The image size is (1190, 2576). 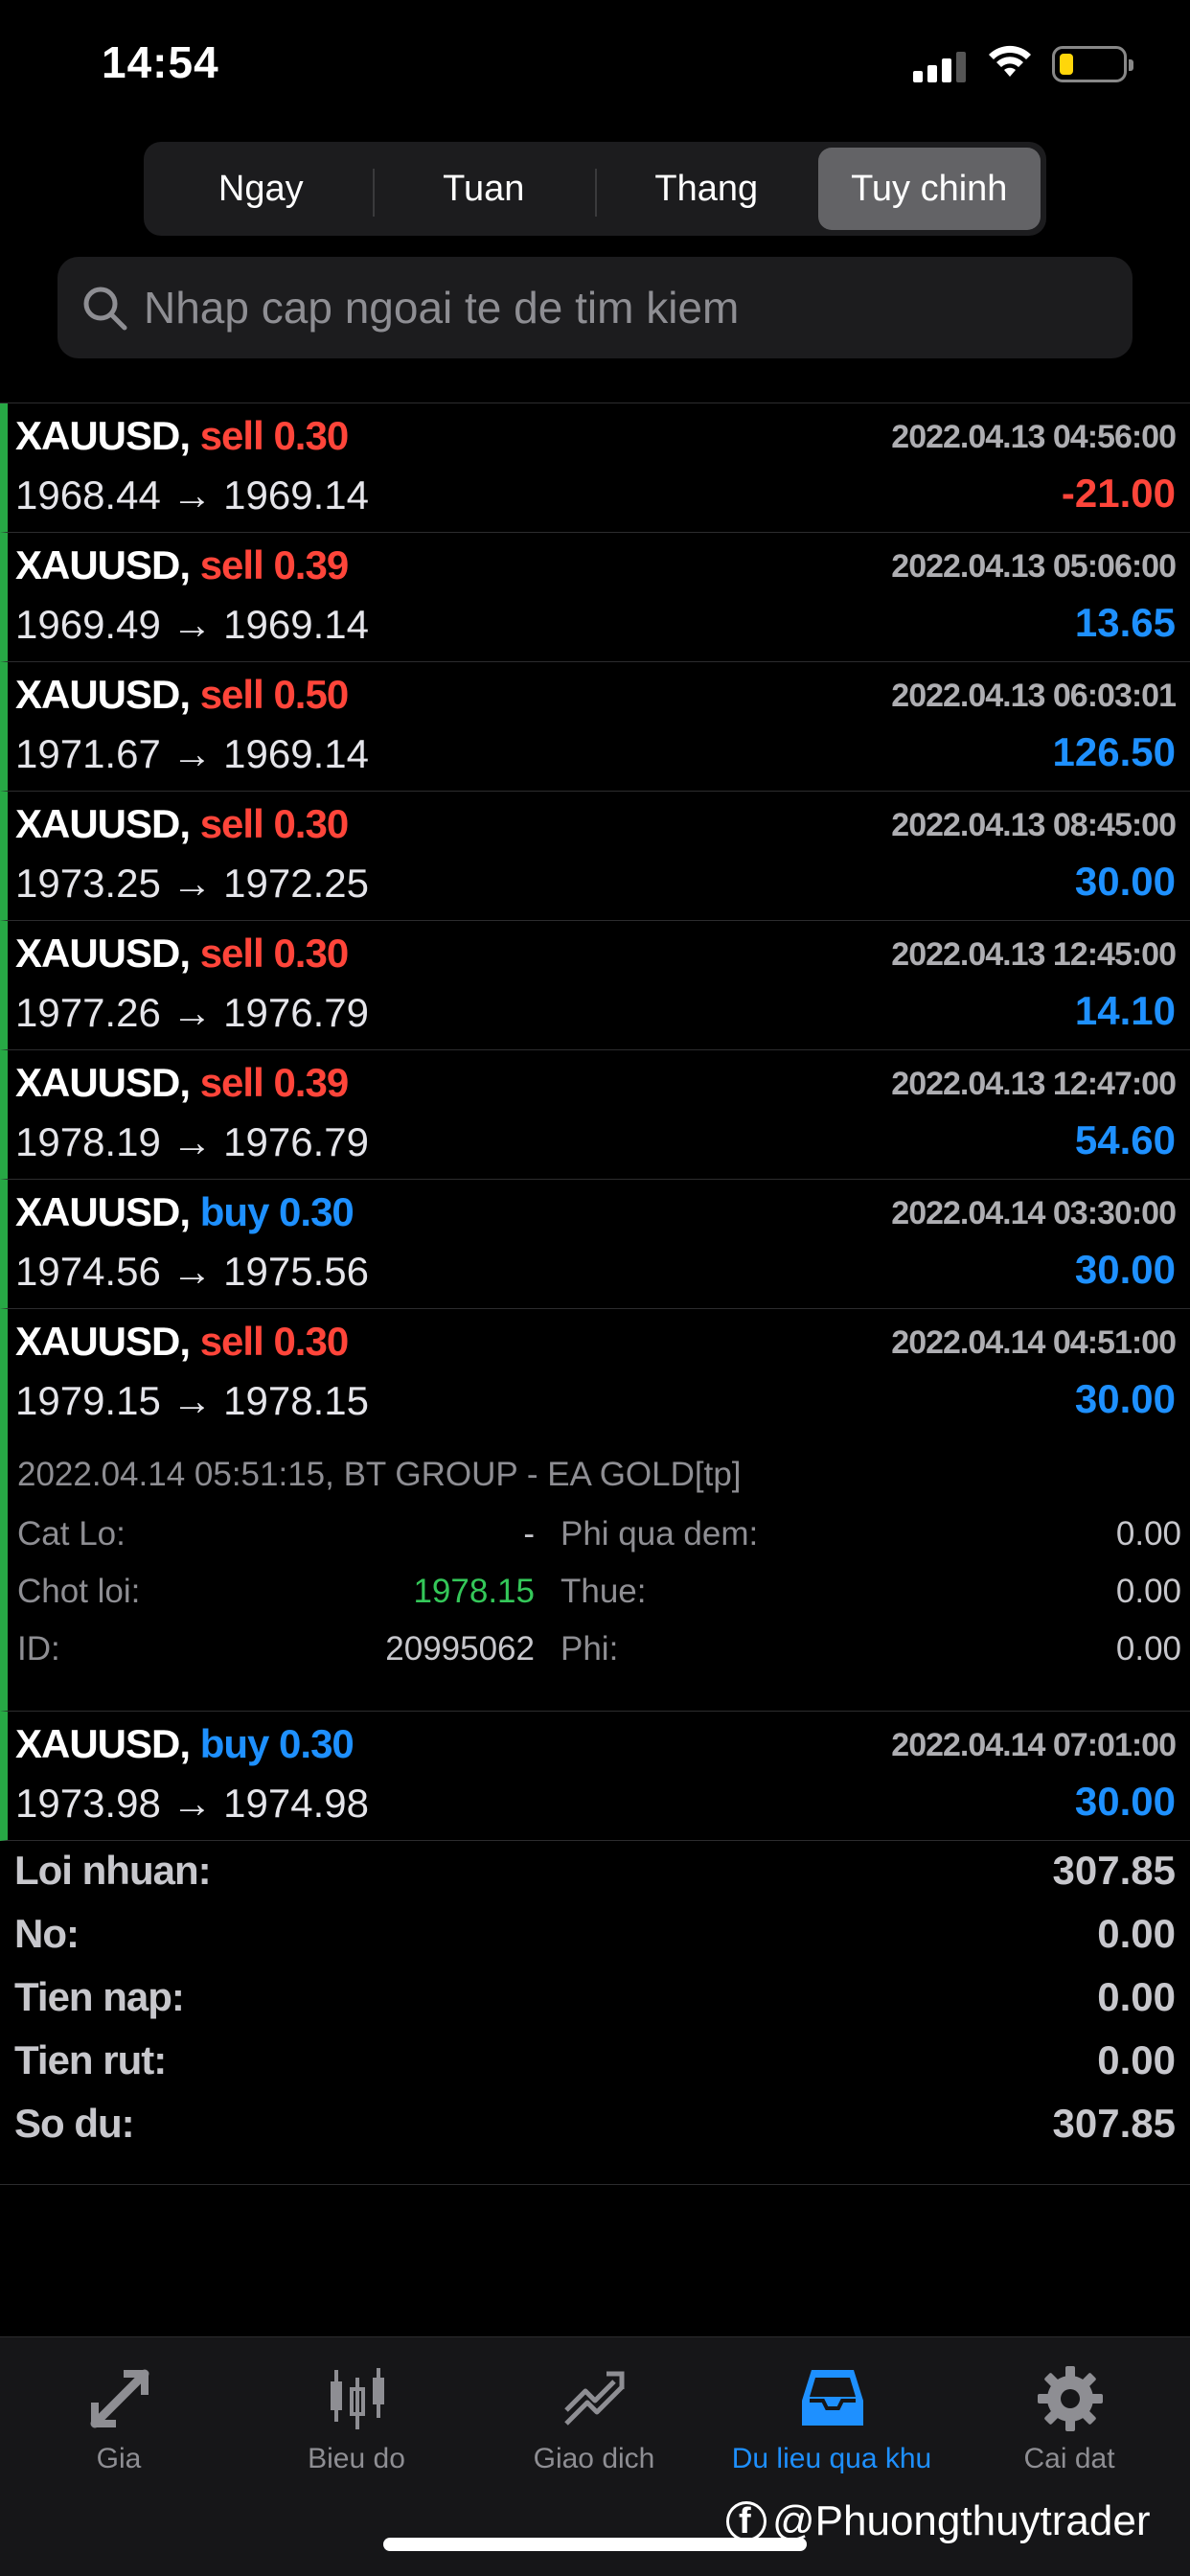 I want to click on trade-profit: 13.65, so click(x=1125, y=622).